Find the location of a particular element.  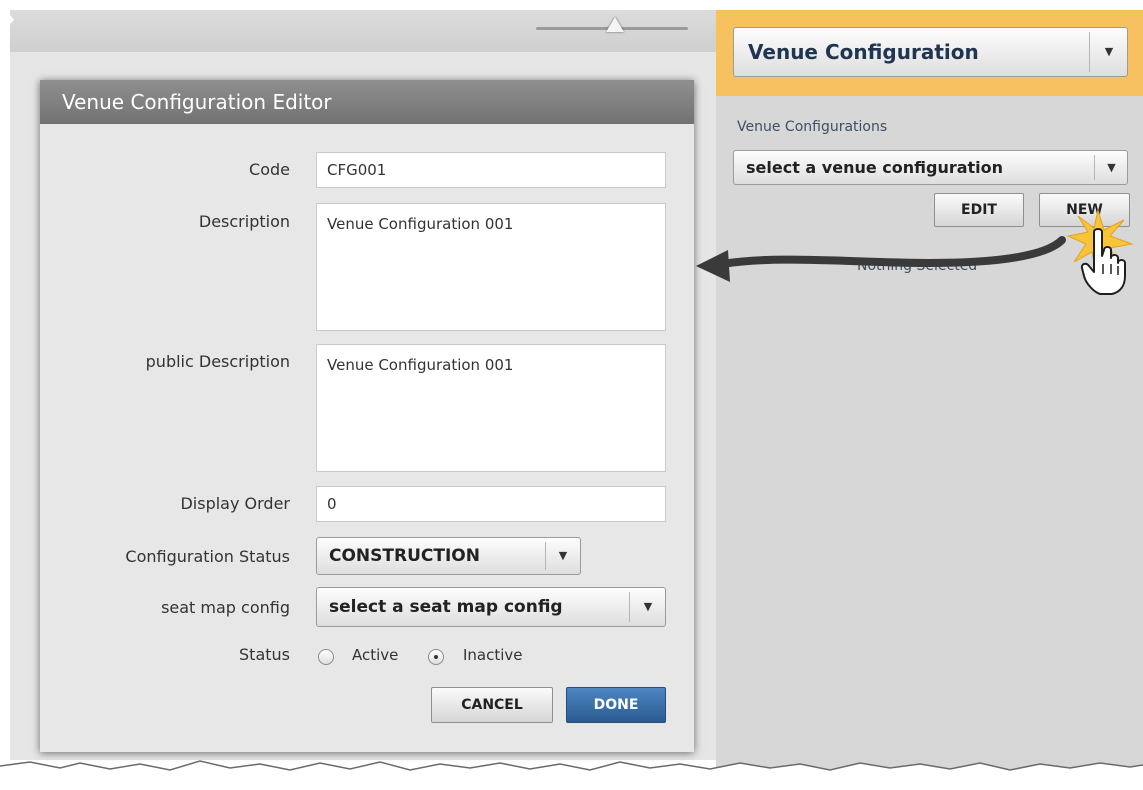

seat-map-config-label: seat map config is located at coordinates (225, 607).